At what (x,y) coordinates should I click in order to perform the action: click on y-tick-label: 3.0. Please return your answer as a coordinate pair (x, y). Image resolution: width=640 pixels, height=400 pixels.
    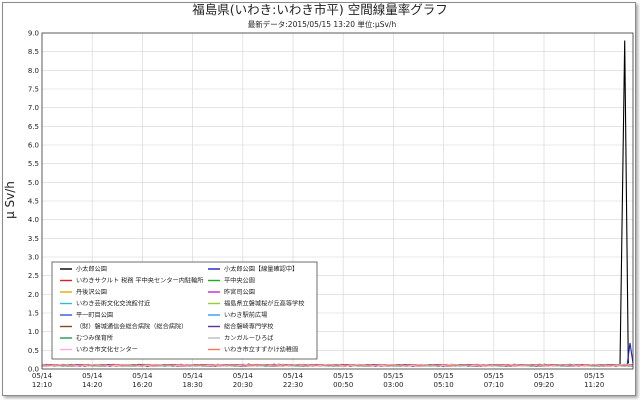
    Looking at the image, I should click on (33, 258).